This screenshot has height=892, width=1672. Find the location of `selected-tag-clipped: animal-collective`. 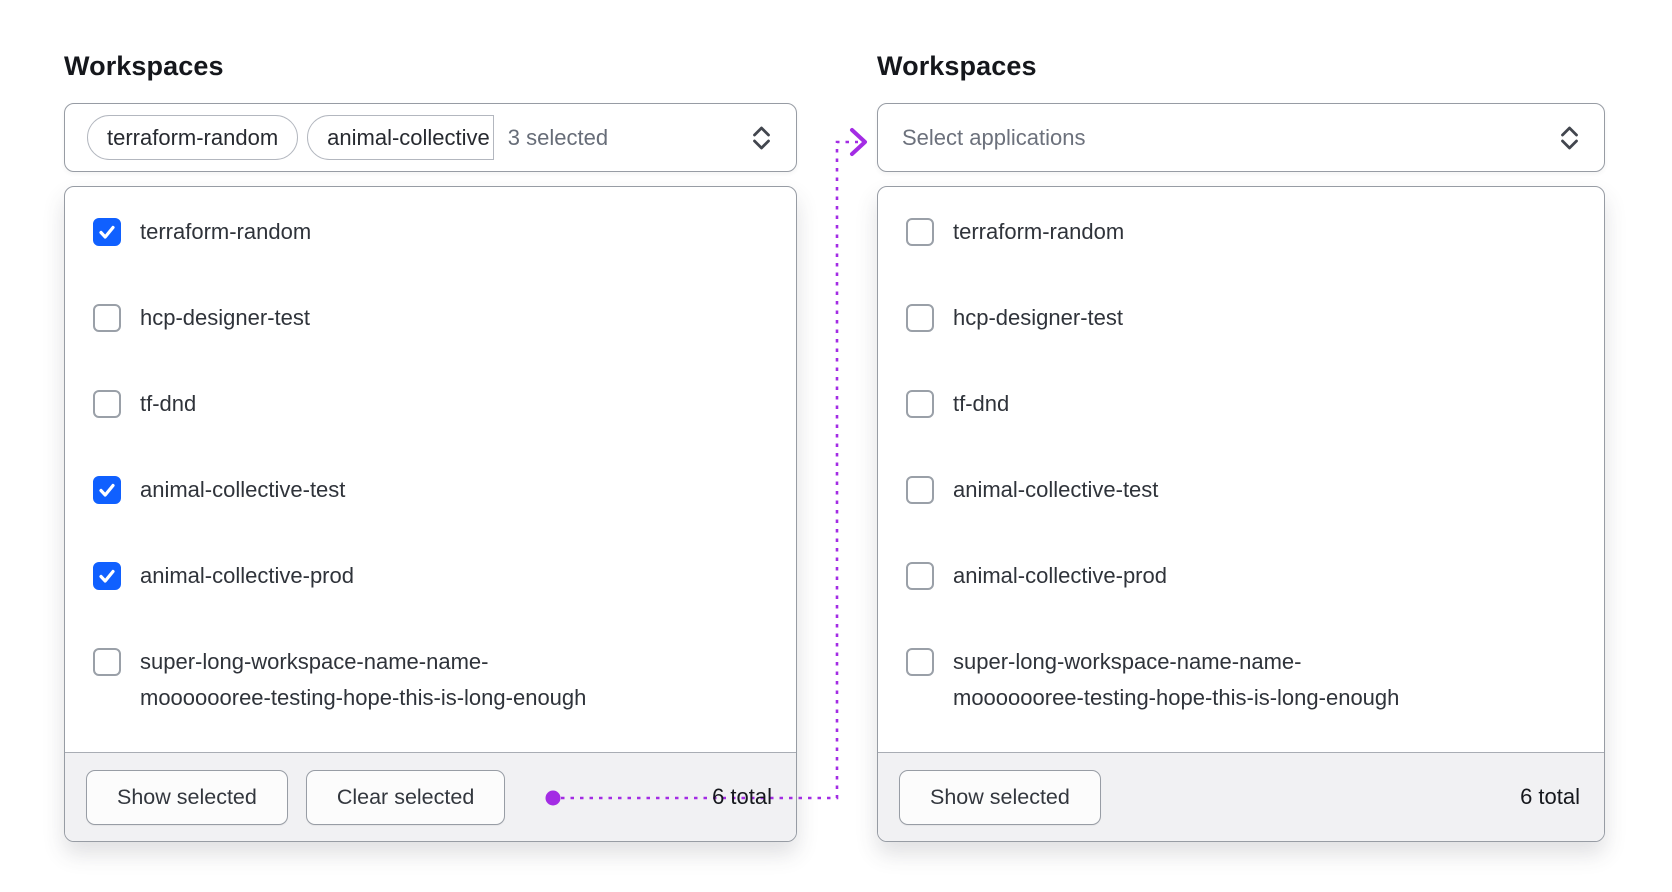

selected-tag-clipped: animal-collective is located at coordinates (400, 137).